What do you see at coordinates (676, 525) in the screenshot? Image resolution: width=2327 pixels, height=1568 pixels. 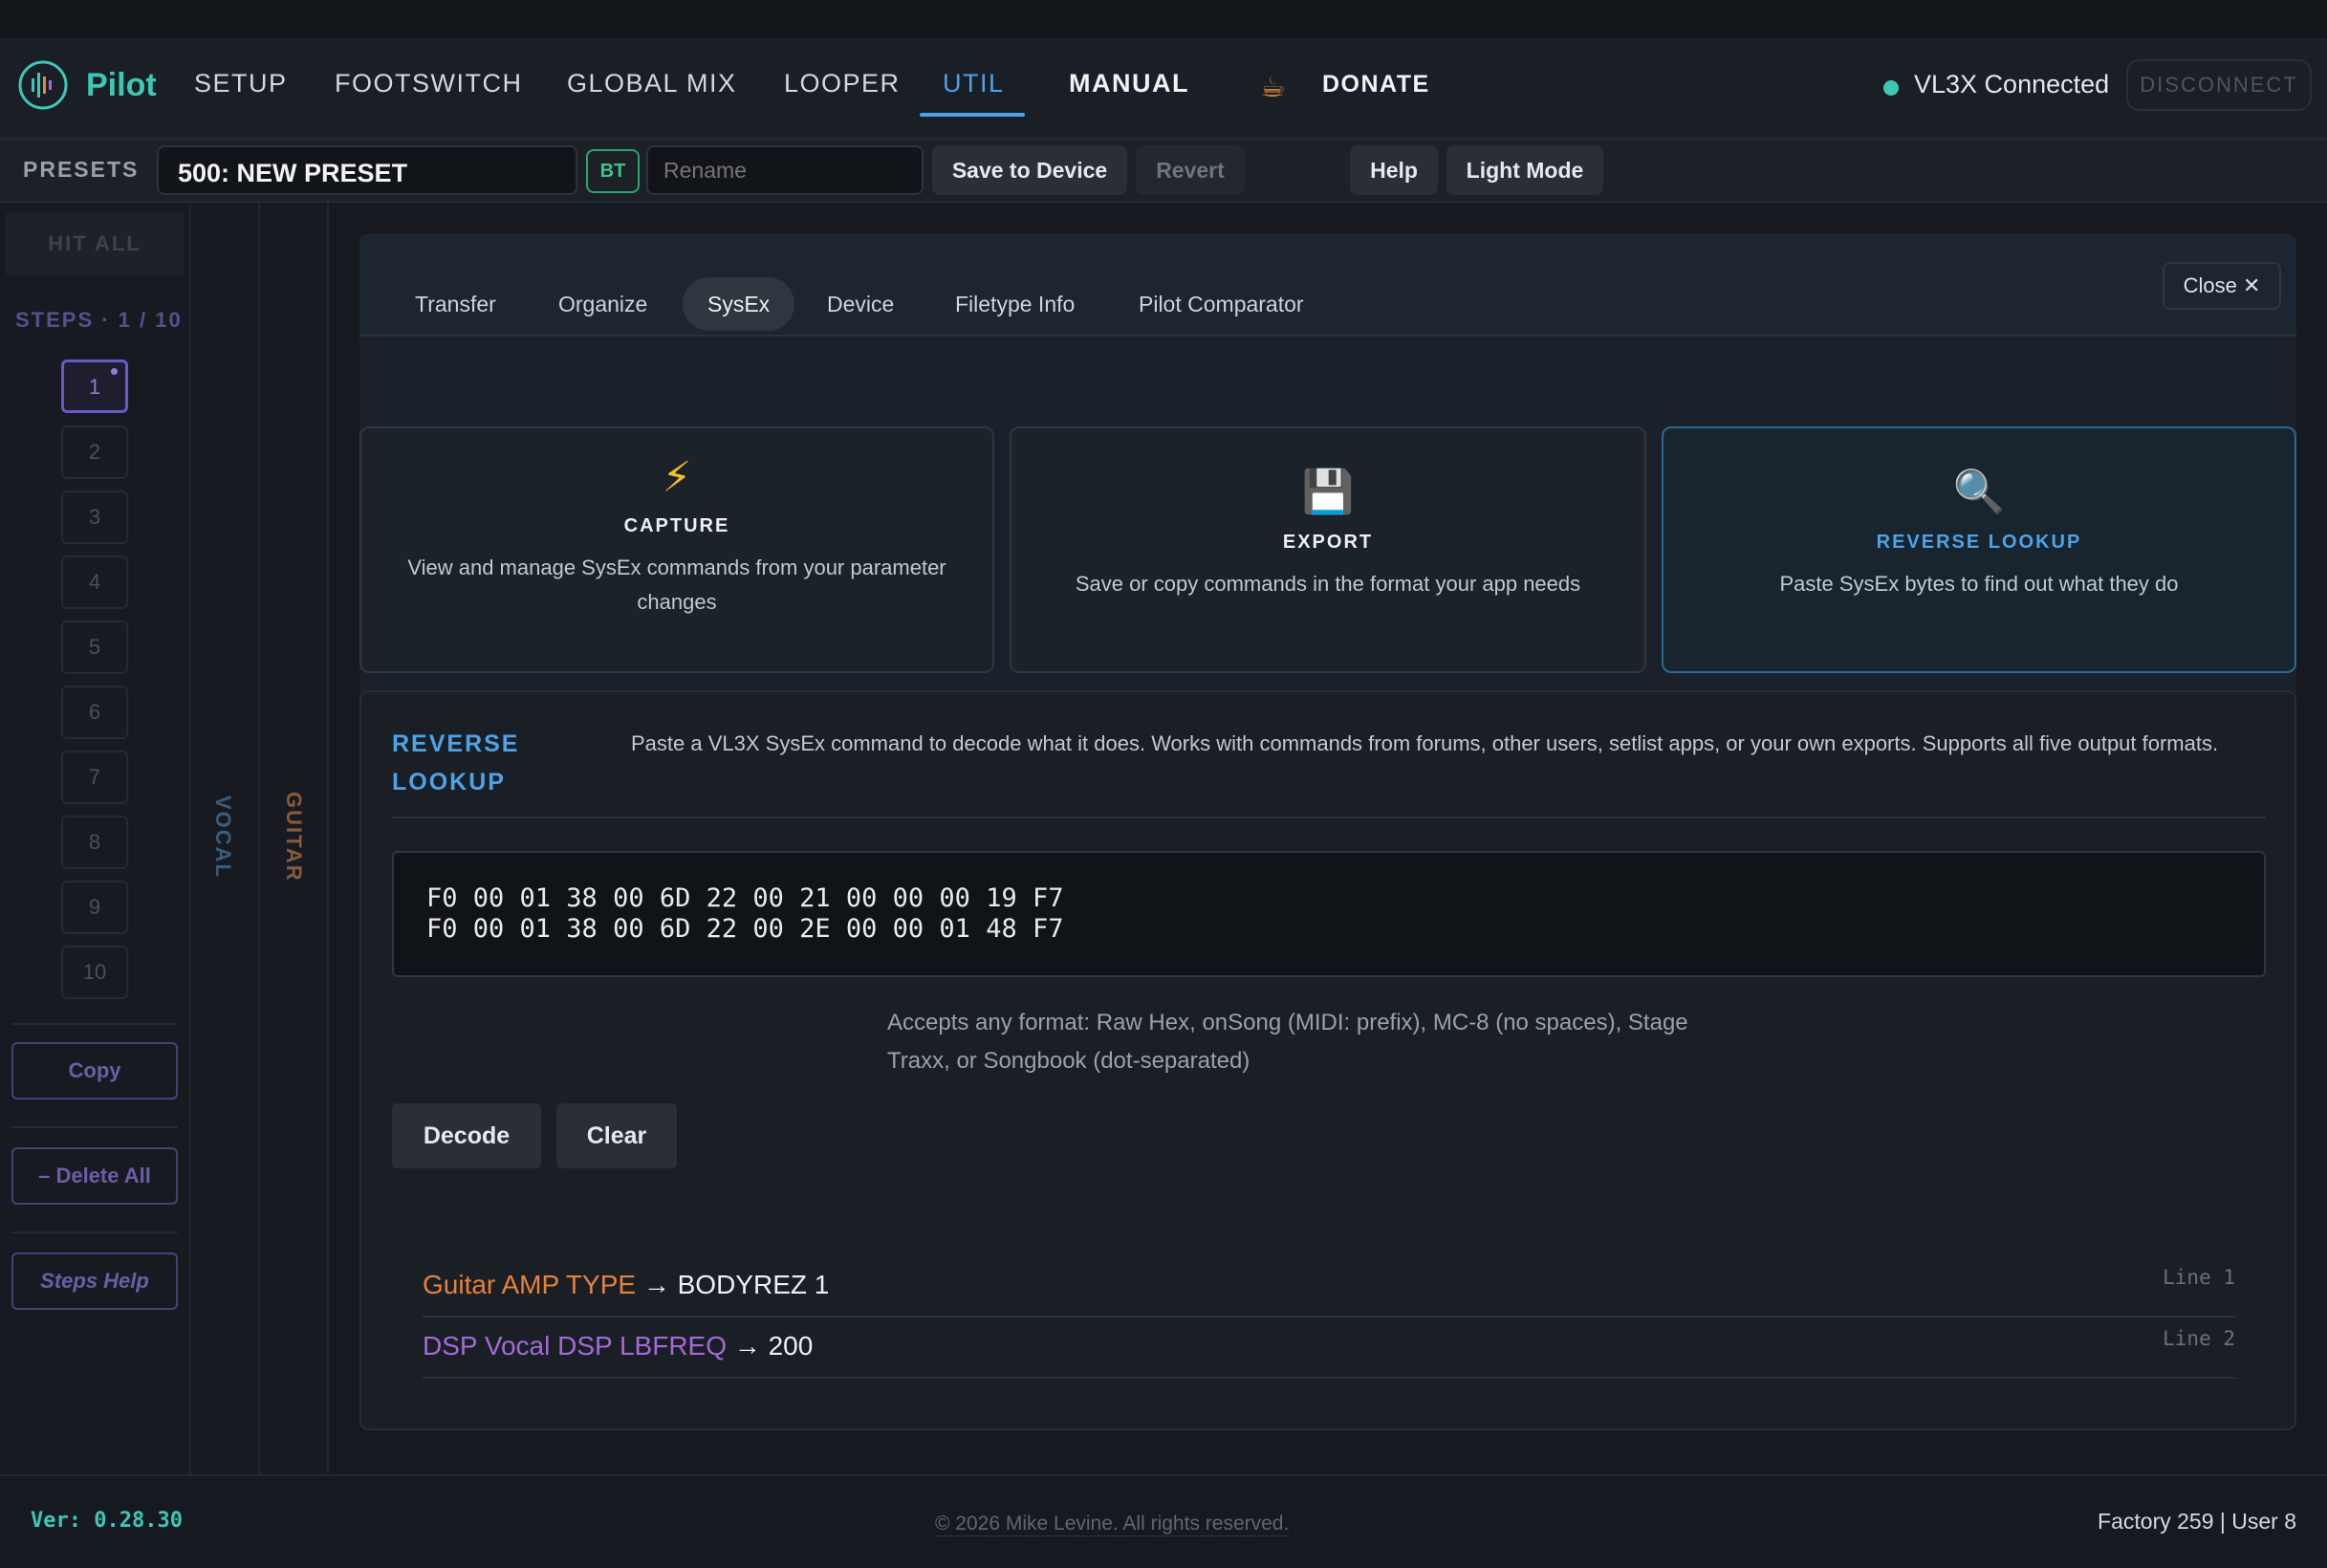 I see `capture-title: CAPTURE` at bounding box center [676, 525].